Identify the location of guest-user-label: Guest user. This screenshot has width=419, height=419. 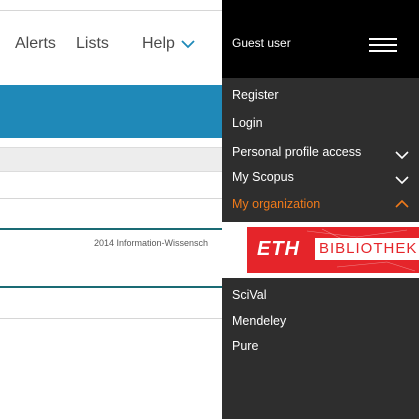
(261, 43).